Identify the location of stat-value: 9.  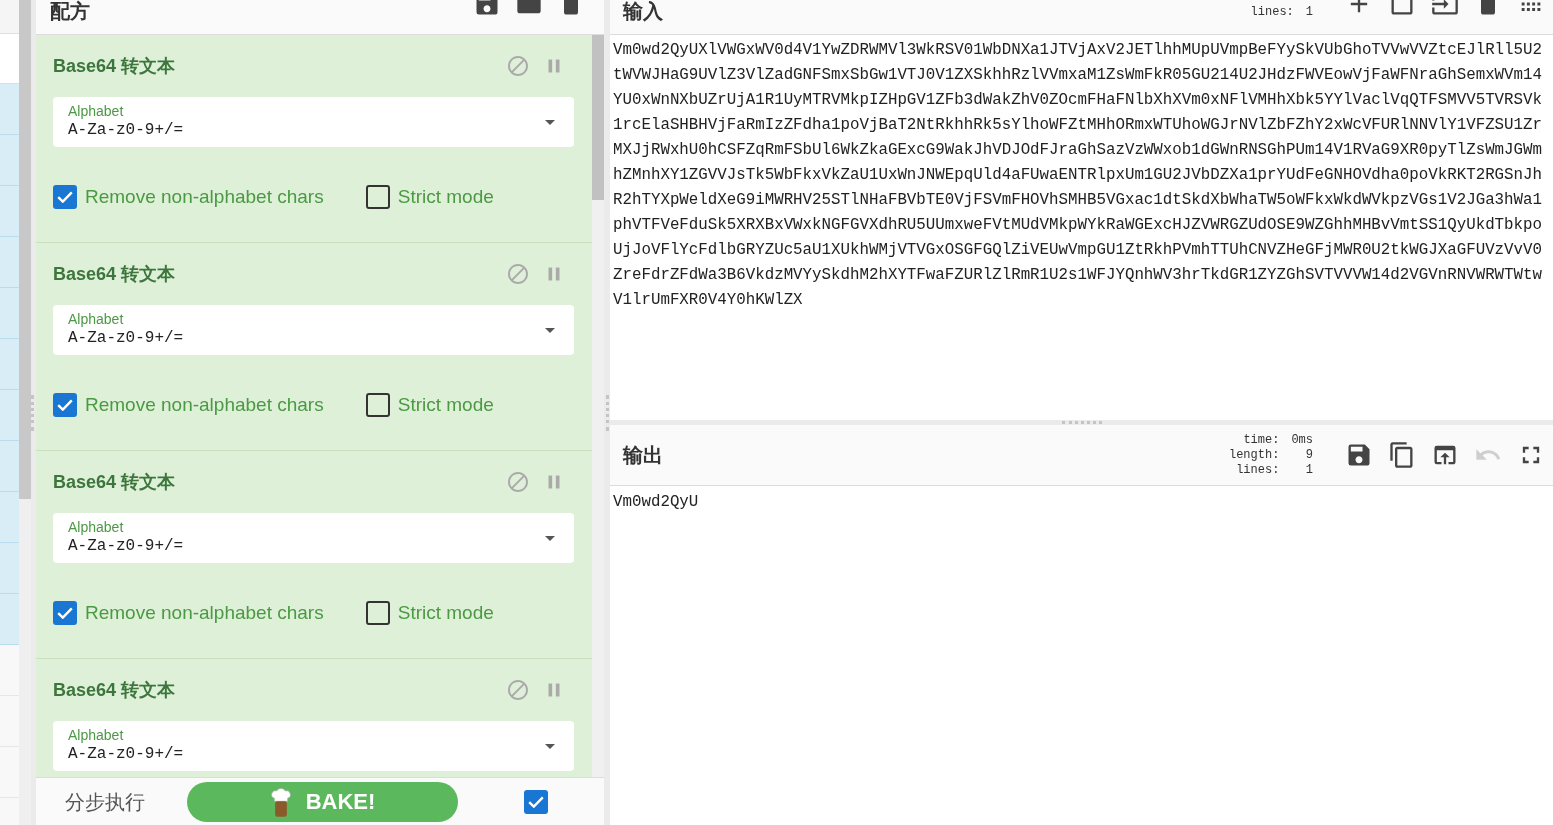
(1308, 455).